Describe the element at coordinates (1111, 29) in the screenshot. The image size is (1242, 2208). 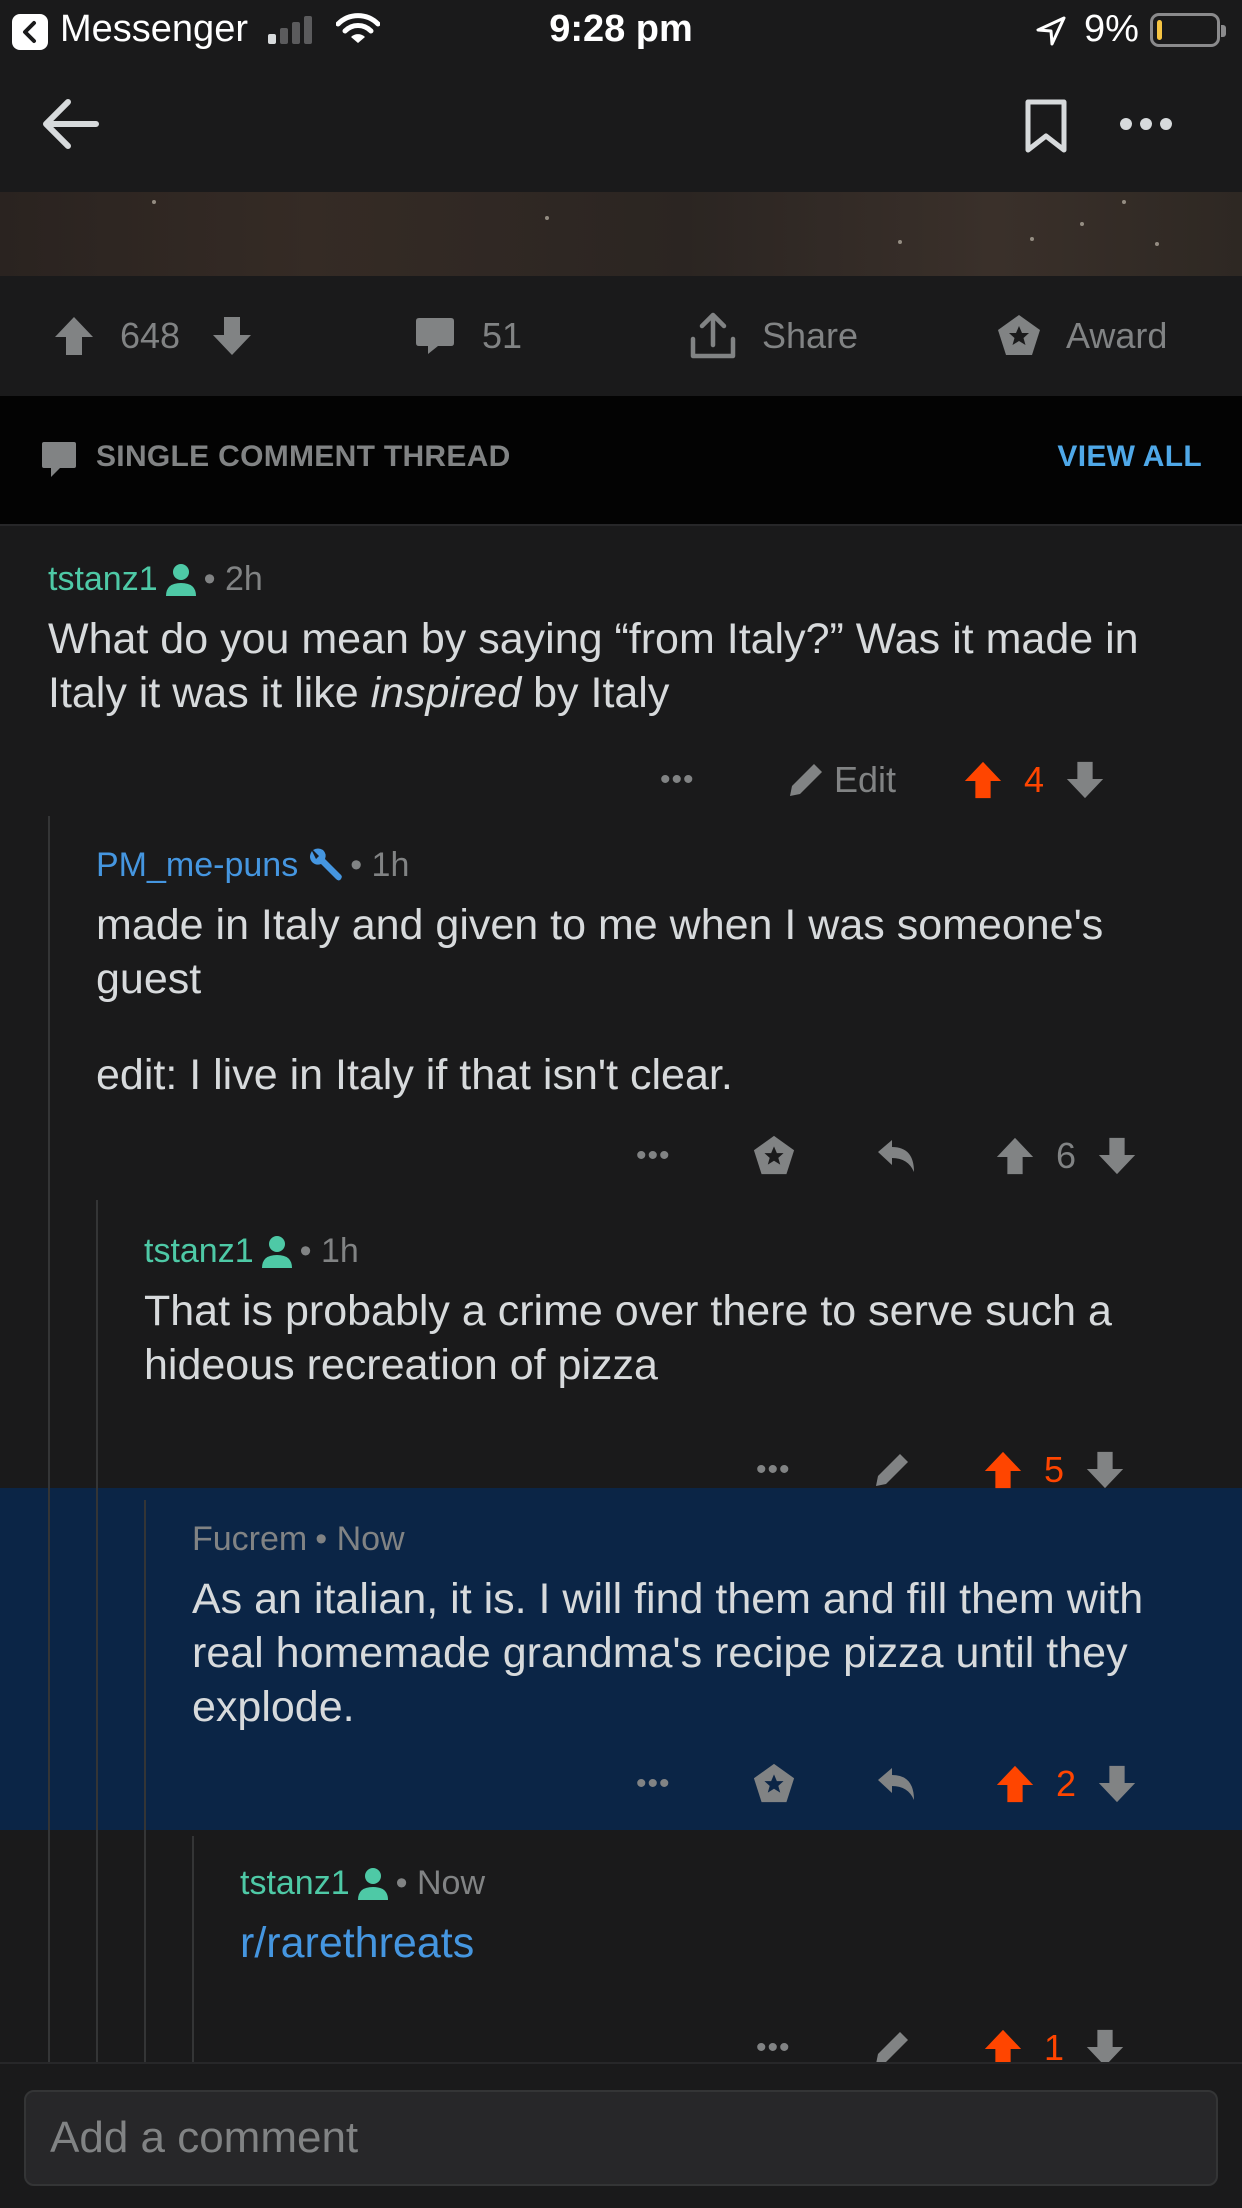
I see `battery-percent: 9%` at that location.